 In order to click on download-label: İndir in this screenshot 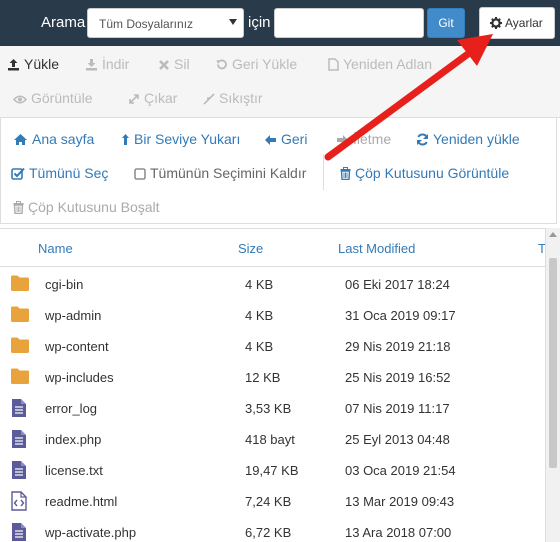, I will do `click(116, 64)`.